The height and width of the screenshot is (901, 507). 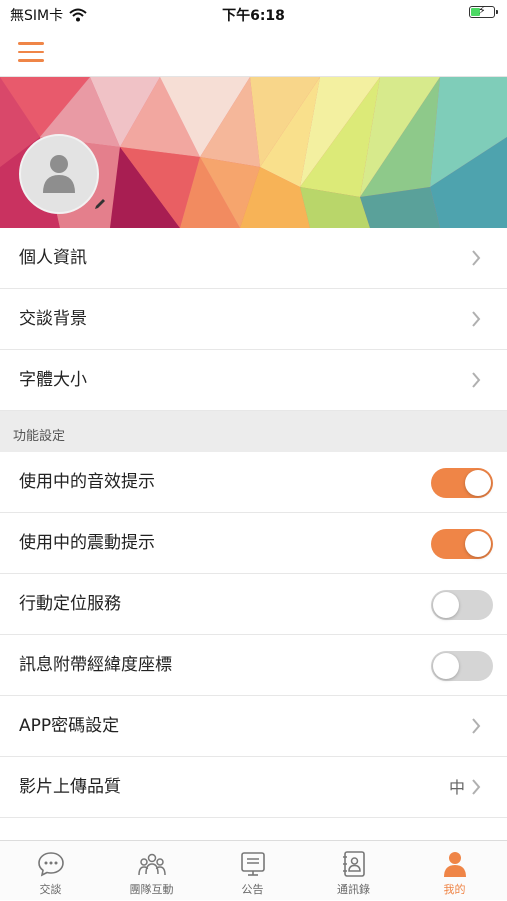 What do you see at coordinates (53, 319) in the screenshot?
I see `row-label: 交談背景` at bounding box center [53, 319].